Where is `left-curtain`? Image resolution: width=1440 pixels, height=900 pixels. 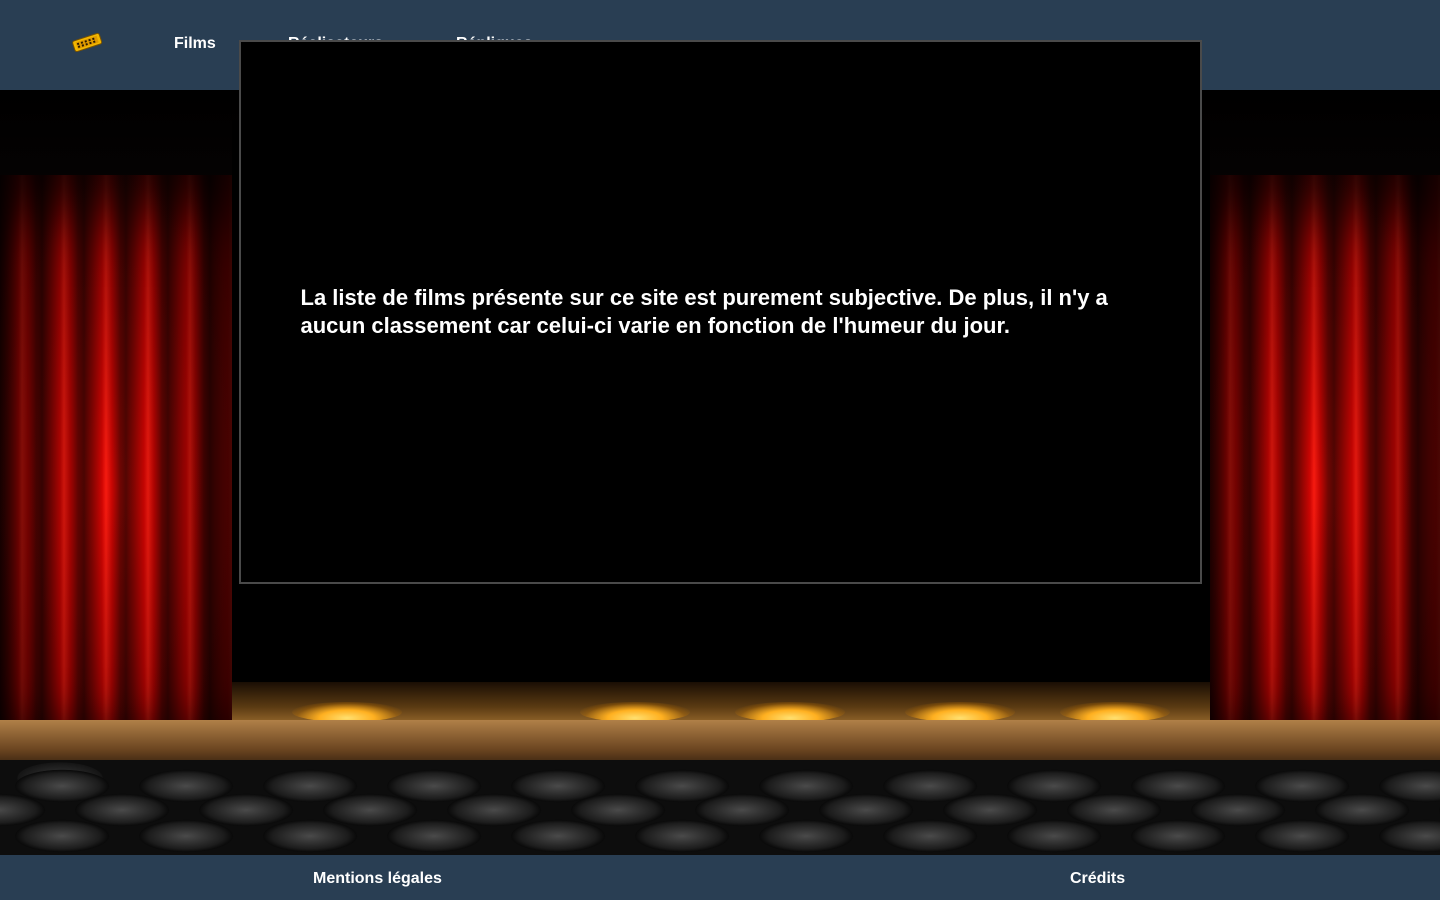 left-curtain is located at coordinates (116, 460).